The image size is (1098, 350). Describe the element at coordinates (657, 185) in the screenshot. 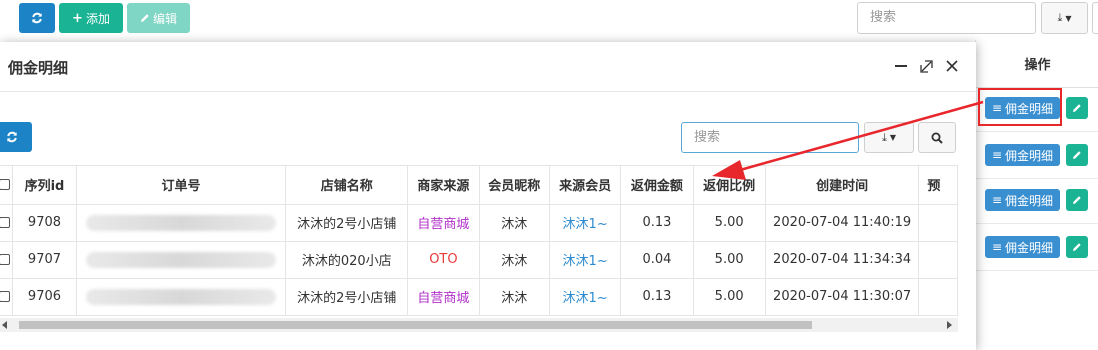

I see `column-header: 返佣金额` at that location.